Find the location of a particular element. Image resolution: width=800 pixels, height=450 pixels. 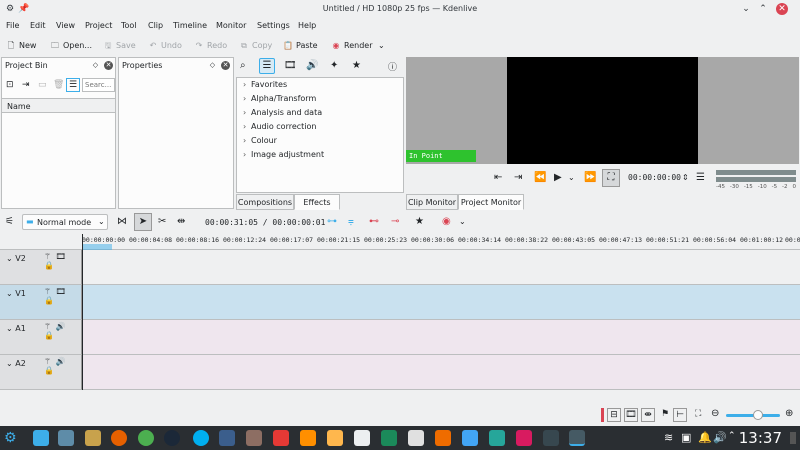

edit-mode-select: ▬ Normal mode ⌄ is located at coordinates (65, 222).